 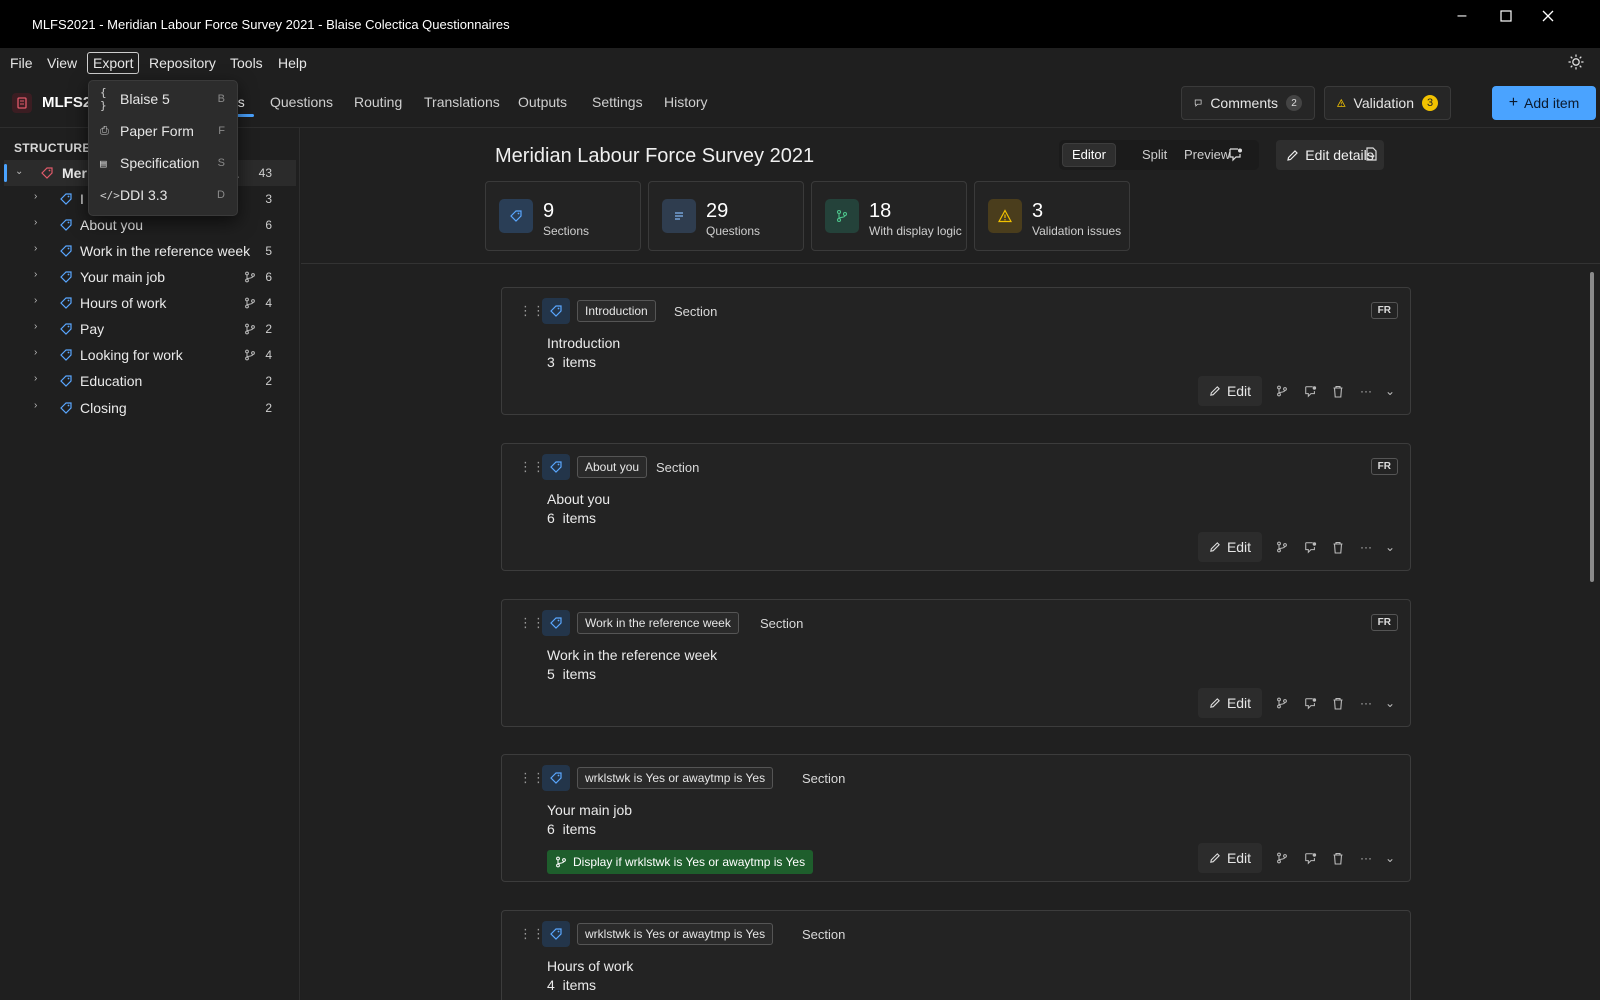 I want to click on menu-file: File, so click(x=21, y=63).